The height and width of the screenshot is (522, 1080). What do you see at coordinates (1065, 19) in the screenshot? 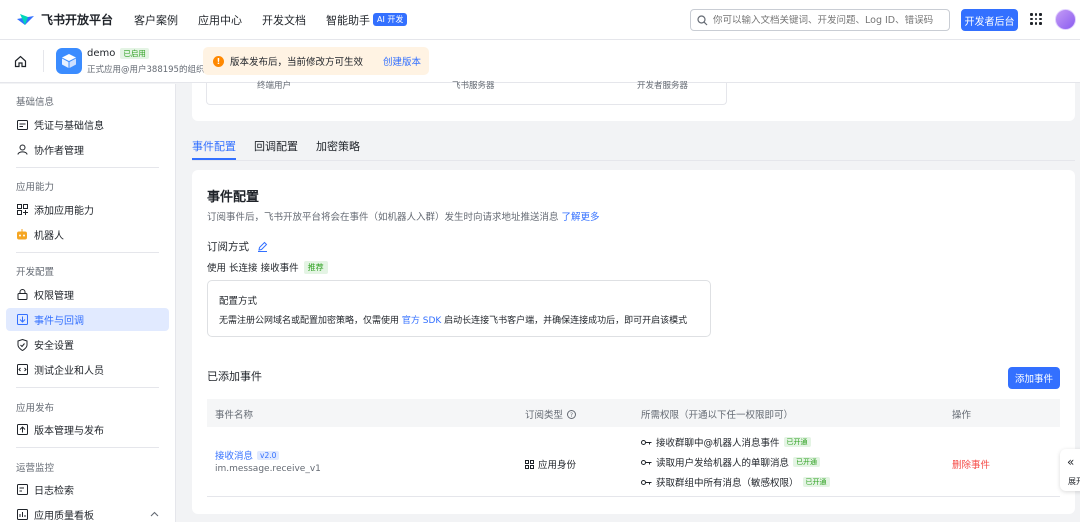
I see `avatar` at bounding box center [1065, 19].